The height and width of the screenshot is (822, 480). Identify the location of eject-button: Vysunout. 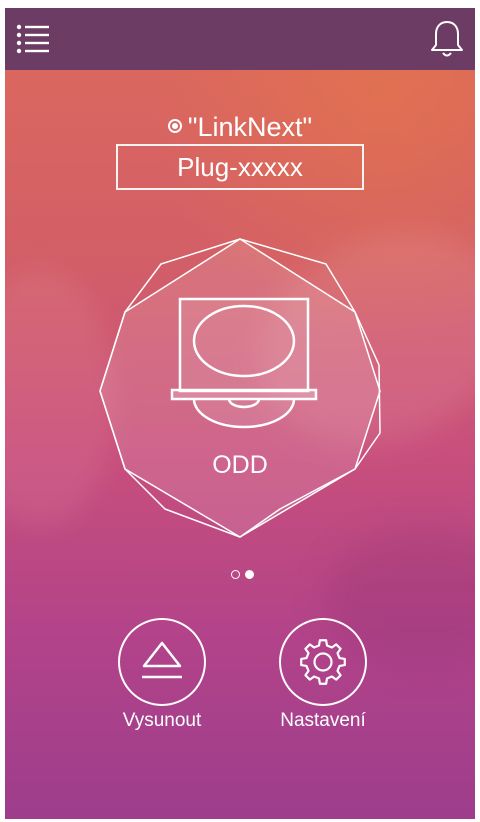
(162, 678).